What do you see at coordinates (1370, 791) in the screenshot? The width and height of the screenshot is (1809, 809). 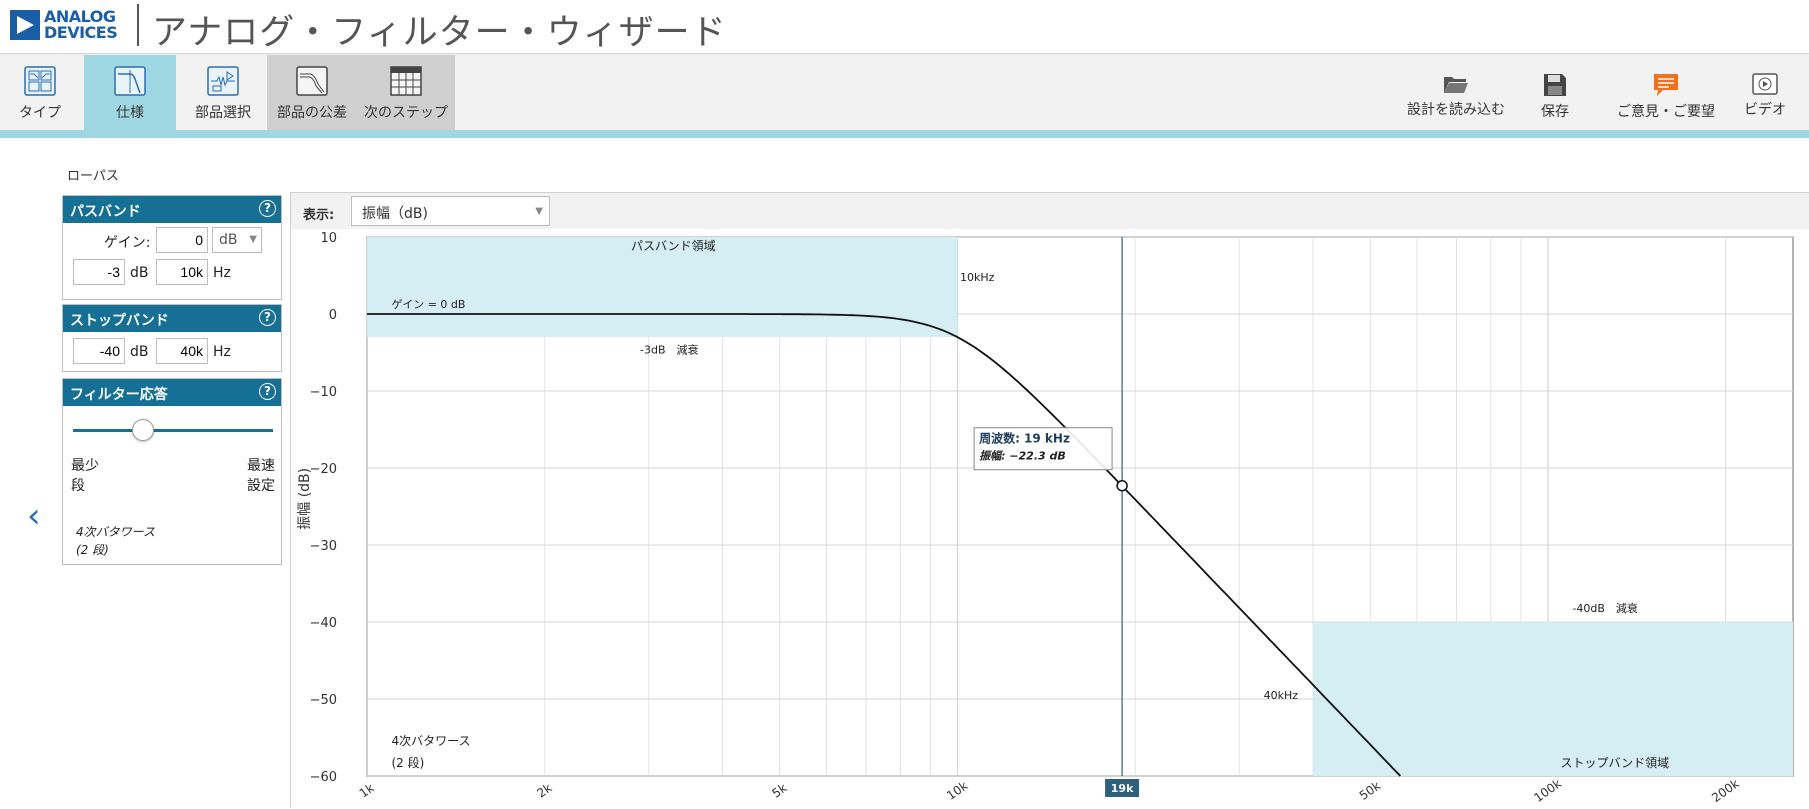 I see `x-tick-label: 50k` at bounding box center [1370, 791].